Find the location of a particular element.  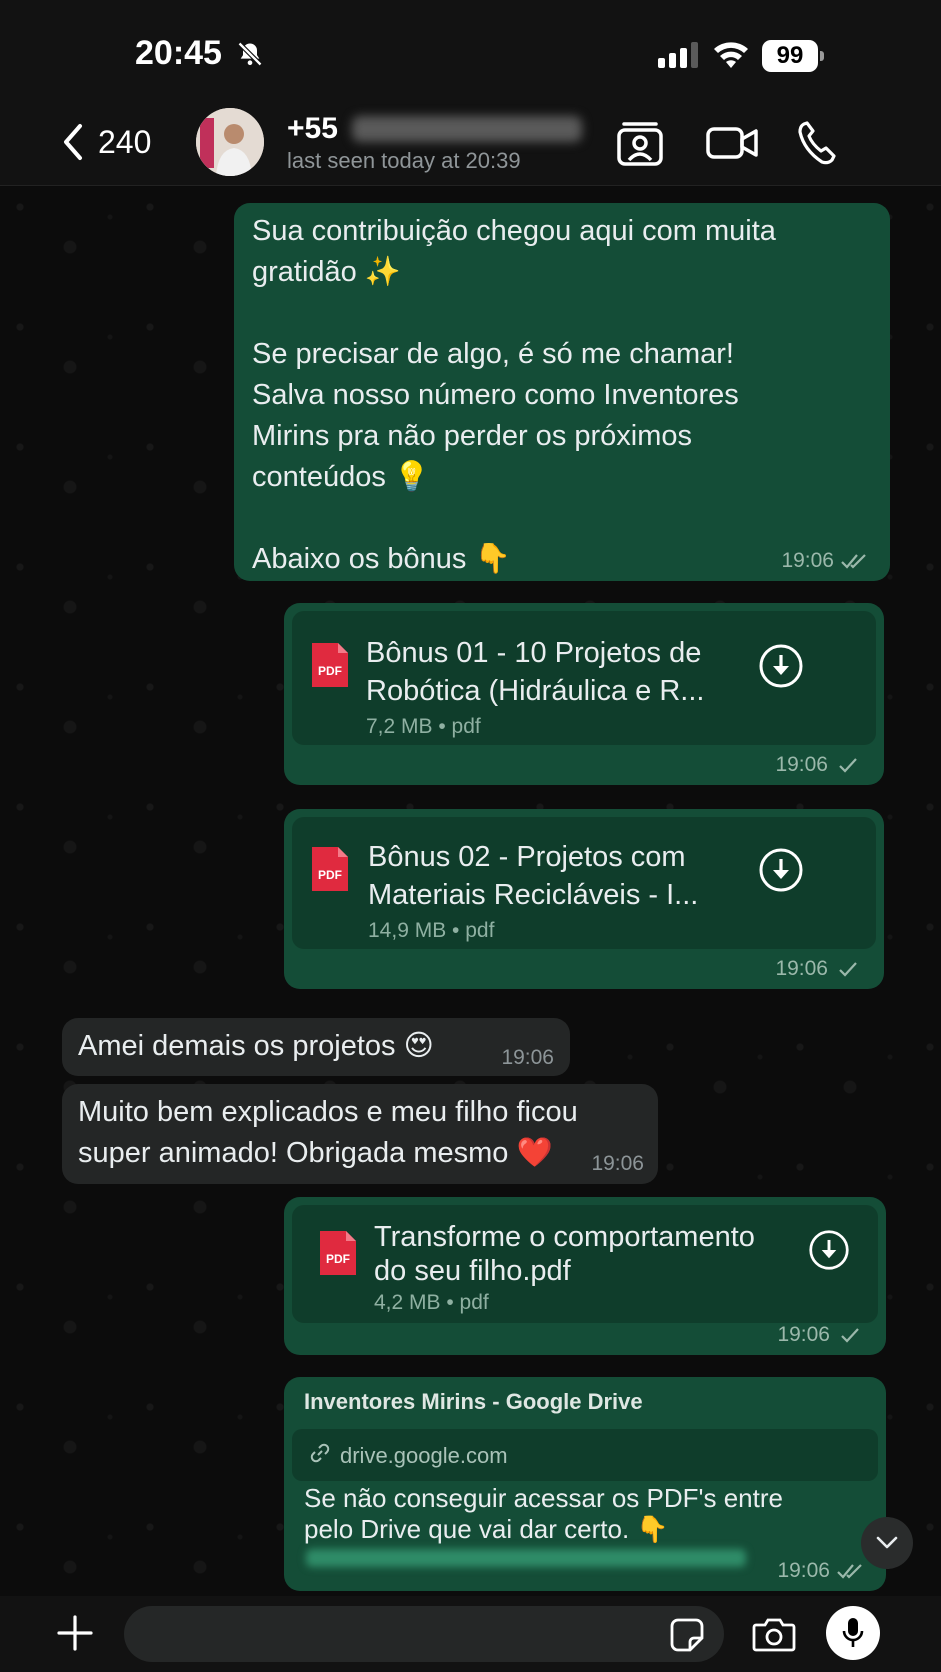

chevron-left-icon is located at coordinates (73, 142).